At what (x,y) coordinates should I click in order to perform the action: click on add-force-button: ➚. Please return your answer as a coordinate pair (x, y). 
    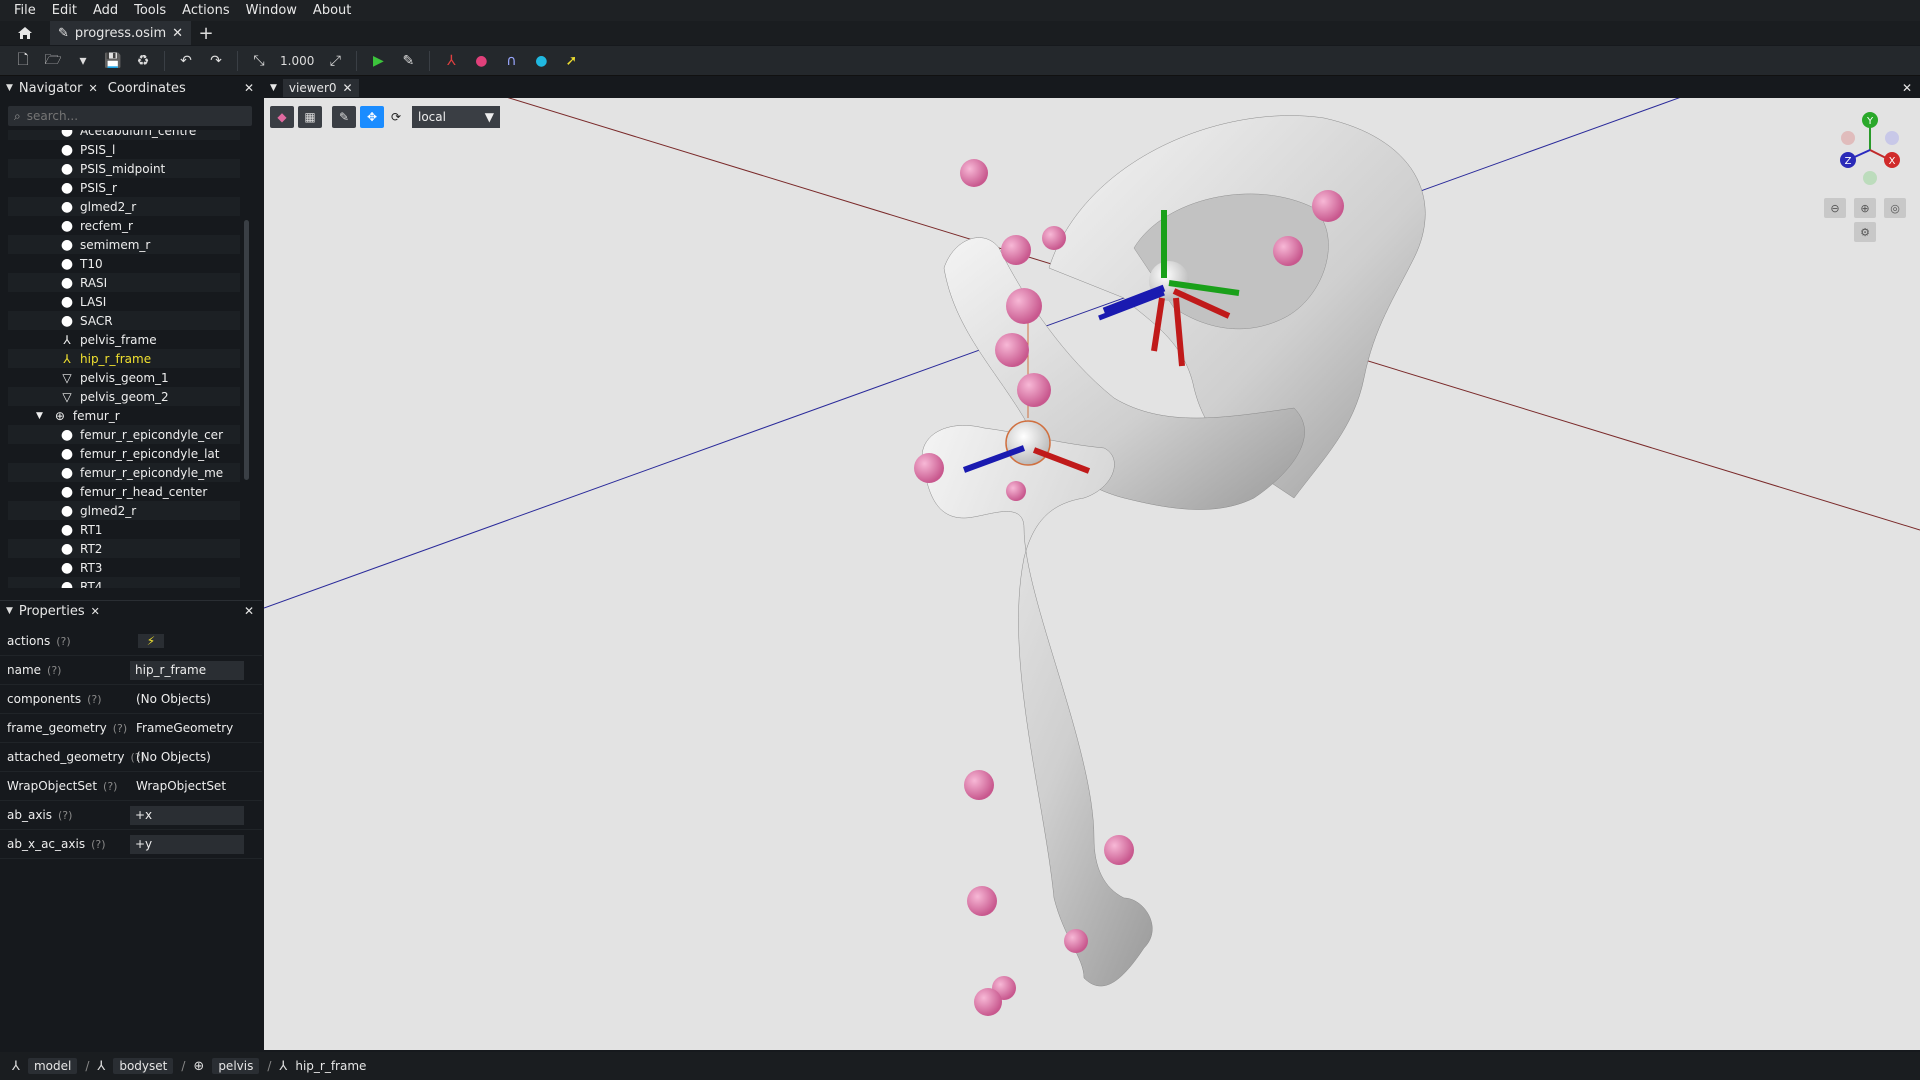
    Looking at the image, I should click on (571, 61).